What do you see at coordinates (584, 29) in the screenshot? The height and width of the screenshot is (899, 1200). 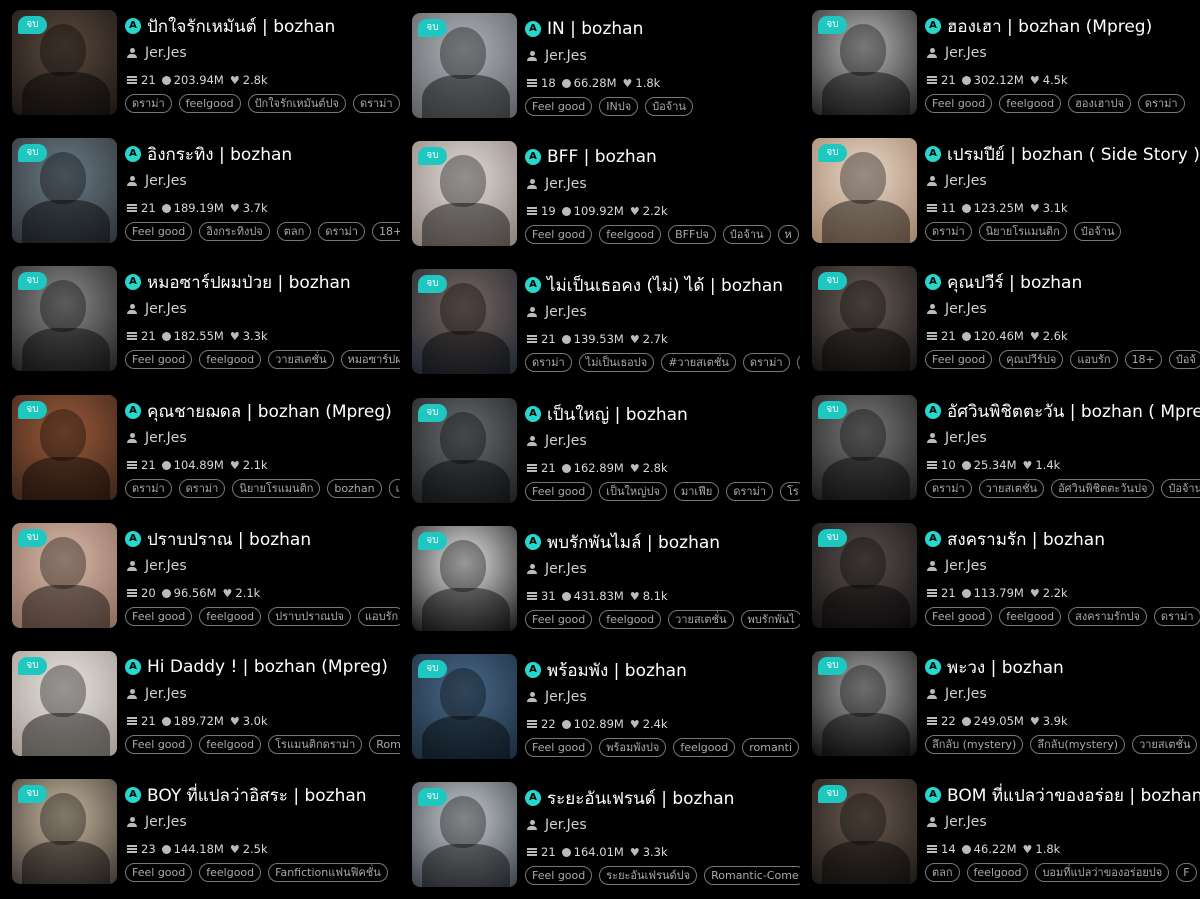 I see `story-title-row: A IN | bozhan` at bounding box center [584, 29].